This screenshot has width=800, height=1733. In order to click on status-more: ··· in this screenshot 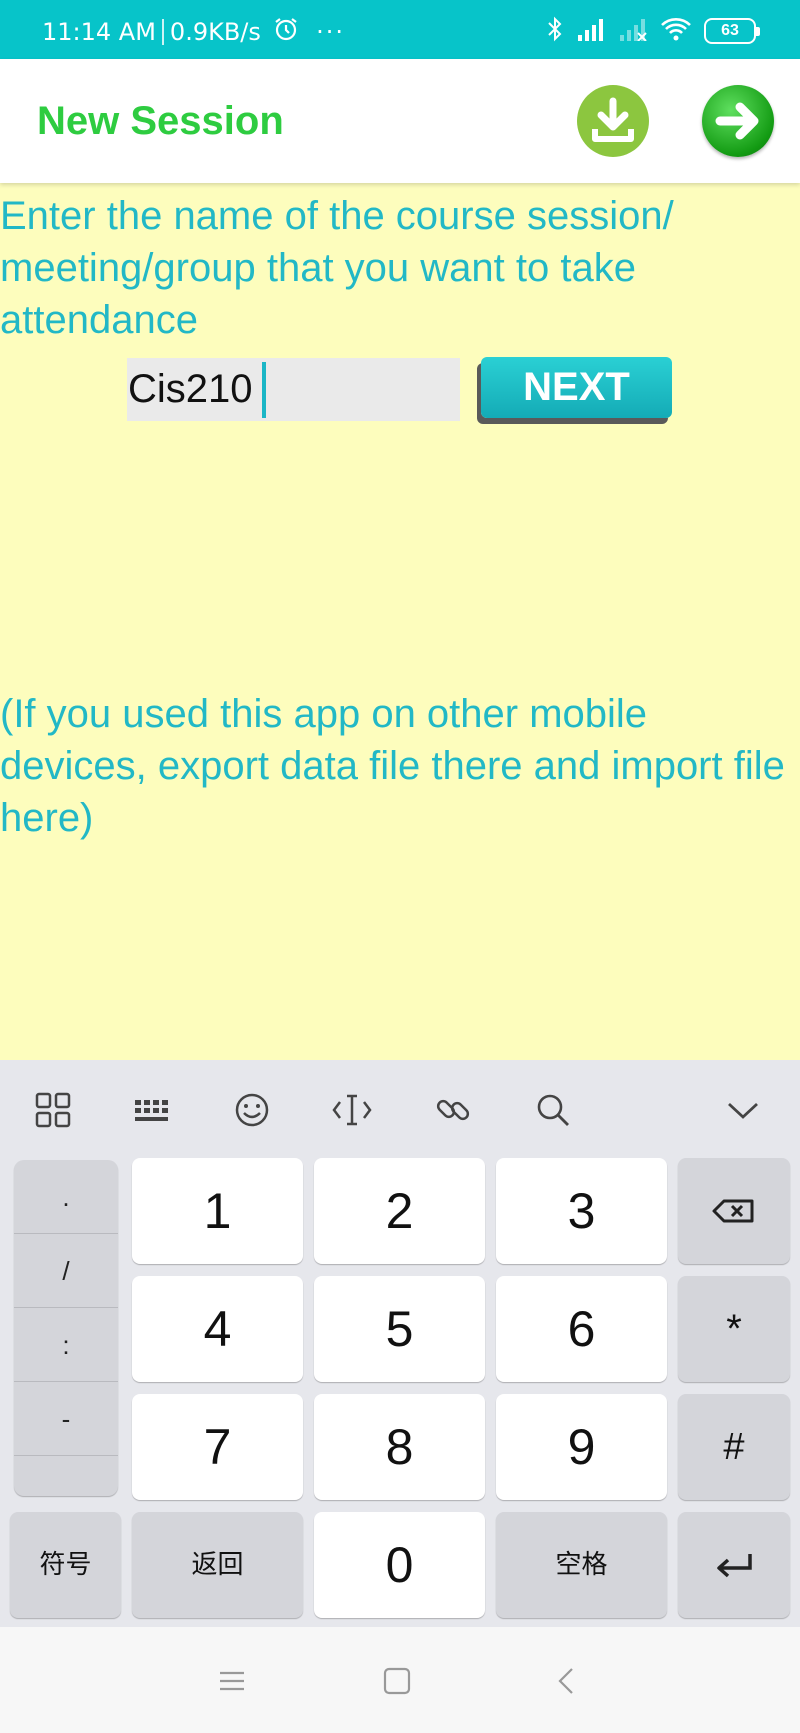, I will do `click(331, 32)`.